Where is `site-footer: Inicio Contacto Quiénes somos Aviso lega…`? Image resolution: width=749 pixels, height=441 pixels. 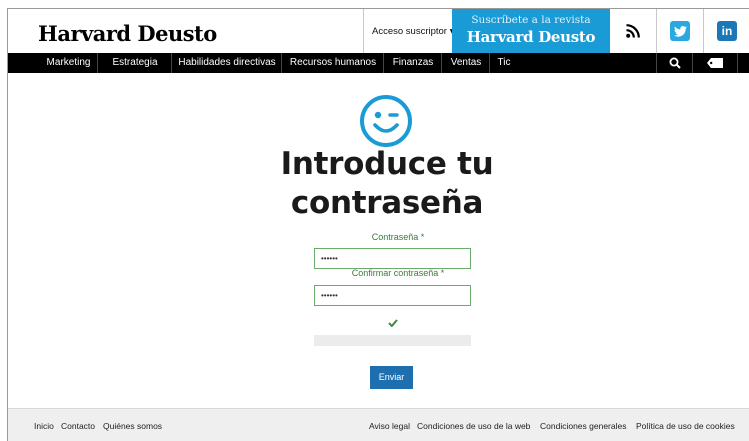 site-footer: Inicio Contacto Quiénes somos Aviso lega… is located at coordinates (378, 424).